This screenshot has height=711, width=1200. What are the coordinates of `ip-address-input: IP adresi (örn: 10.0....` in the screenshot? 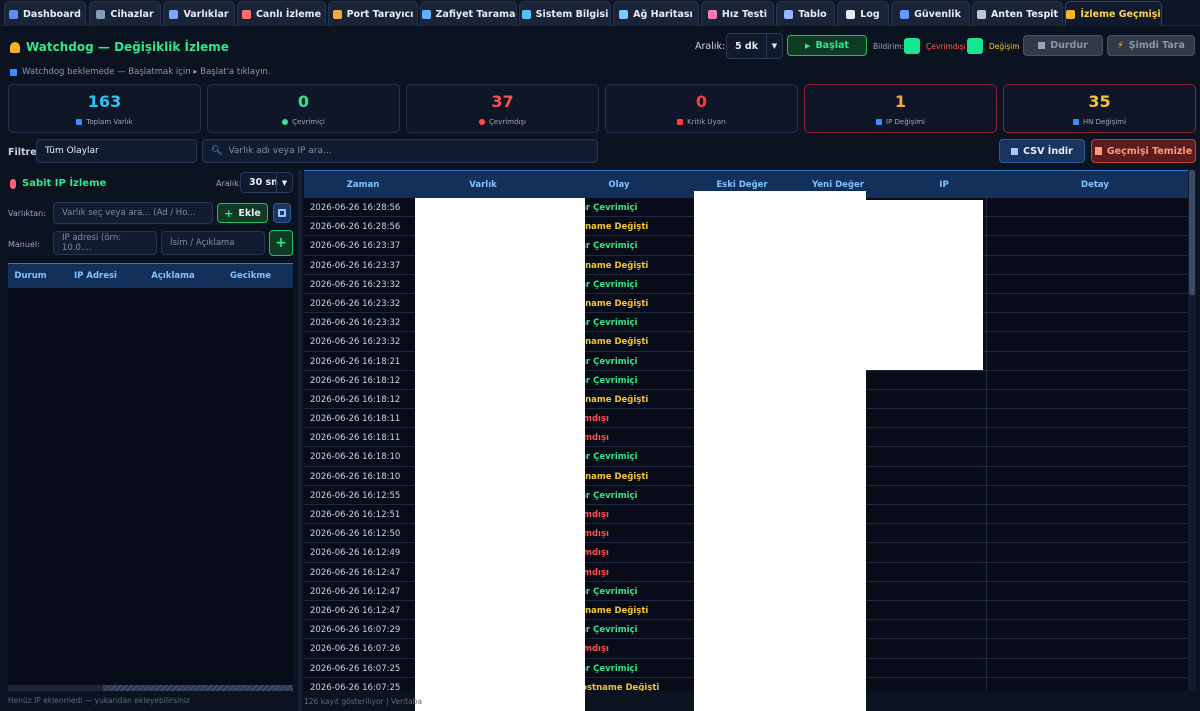 It's located at (105, 243).